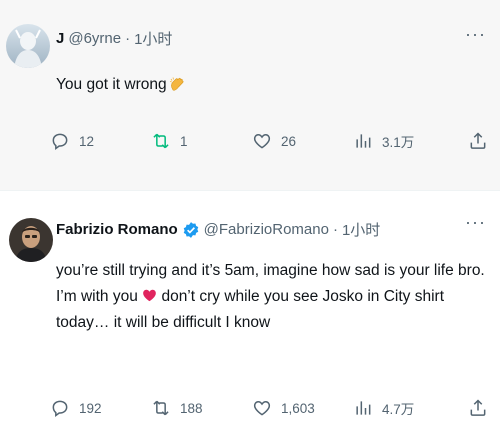 The height and width of the screenshot is (441, 500). I want to click on views-button: 4.7万, so click(383, 408).